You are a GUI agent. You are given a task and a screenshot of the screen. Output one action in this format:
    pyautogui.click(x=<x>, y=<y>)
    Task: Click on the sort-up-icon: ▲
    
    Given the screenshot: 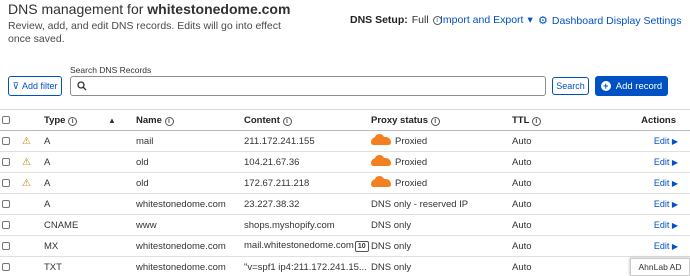 What is the action you would take?
    pyautogui.click(x=112, y=120)
    